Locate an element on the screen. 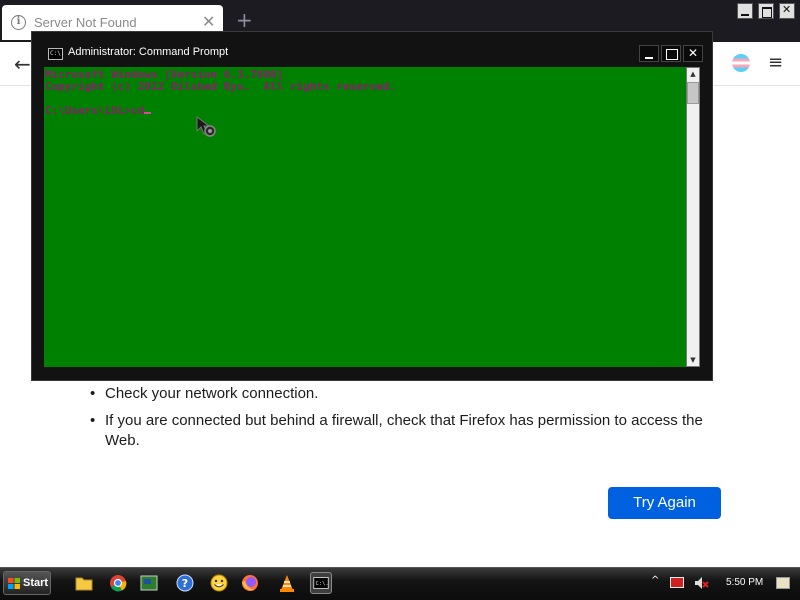 The image size is (800, 600). cmd-window-title: Administrator: Command Prompt is located at coordinates (148, 52).